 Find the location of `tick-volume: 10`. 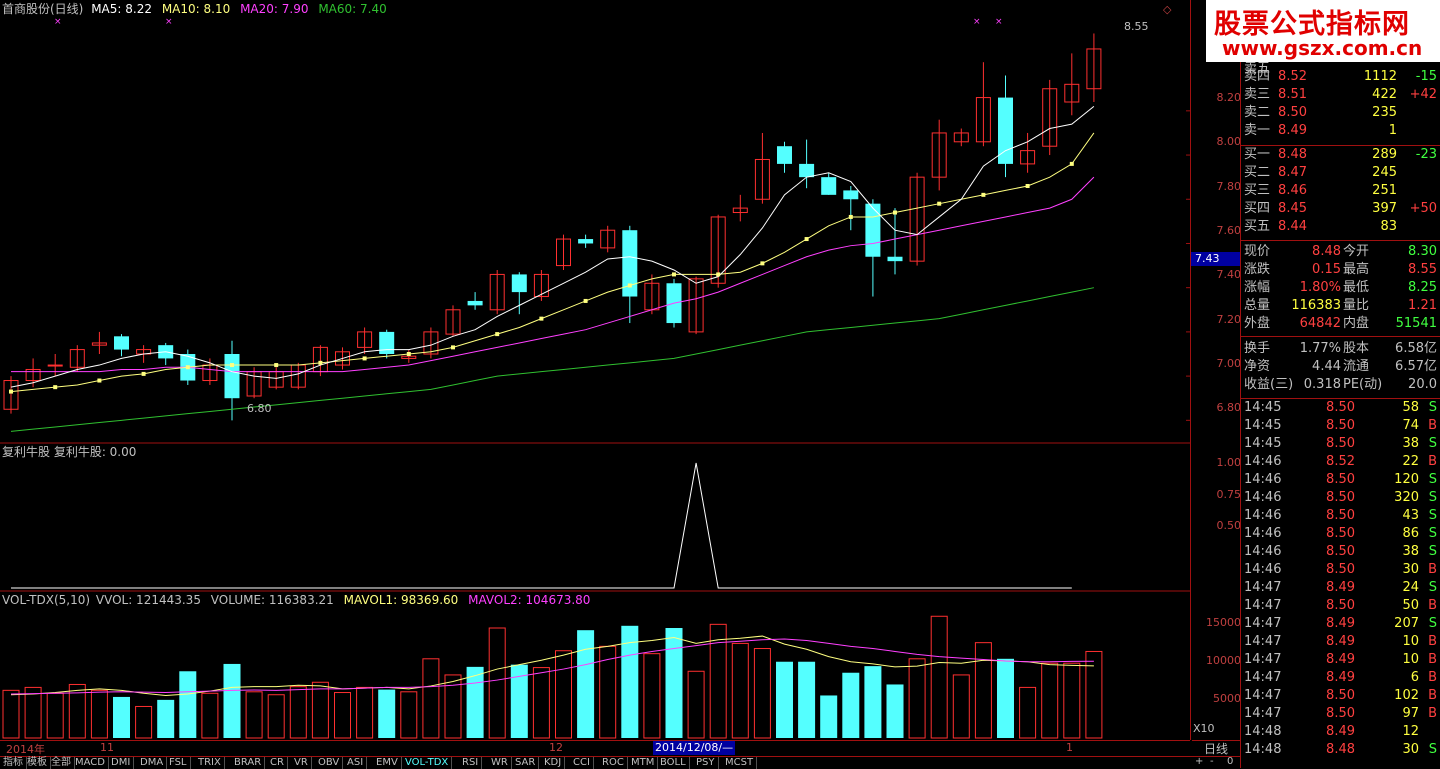

tick-volume: 10 is located at coordinates (1410, 641).